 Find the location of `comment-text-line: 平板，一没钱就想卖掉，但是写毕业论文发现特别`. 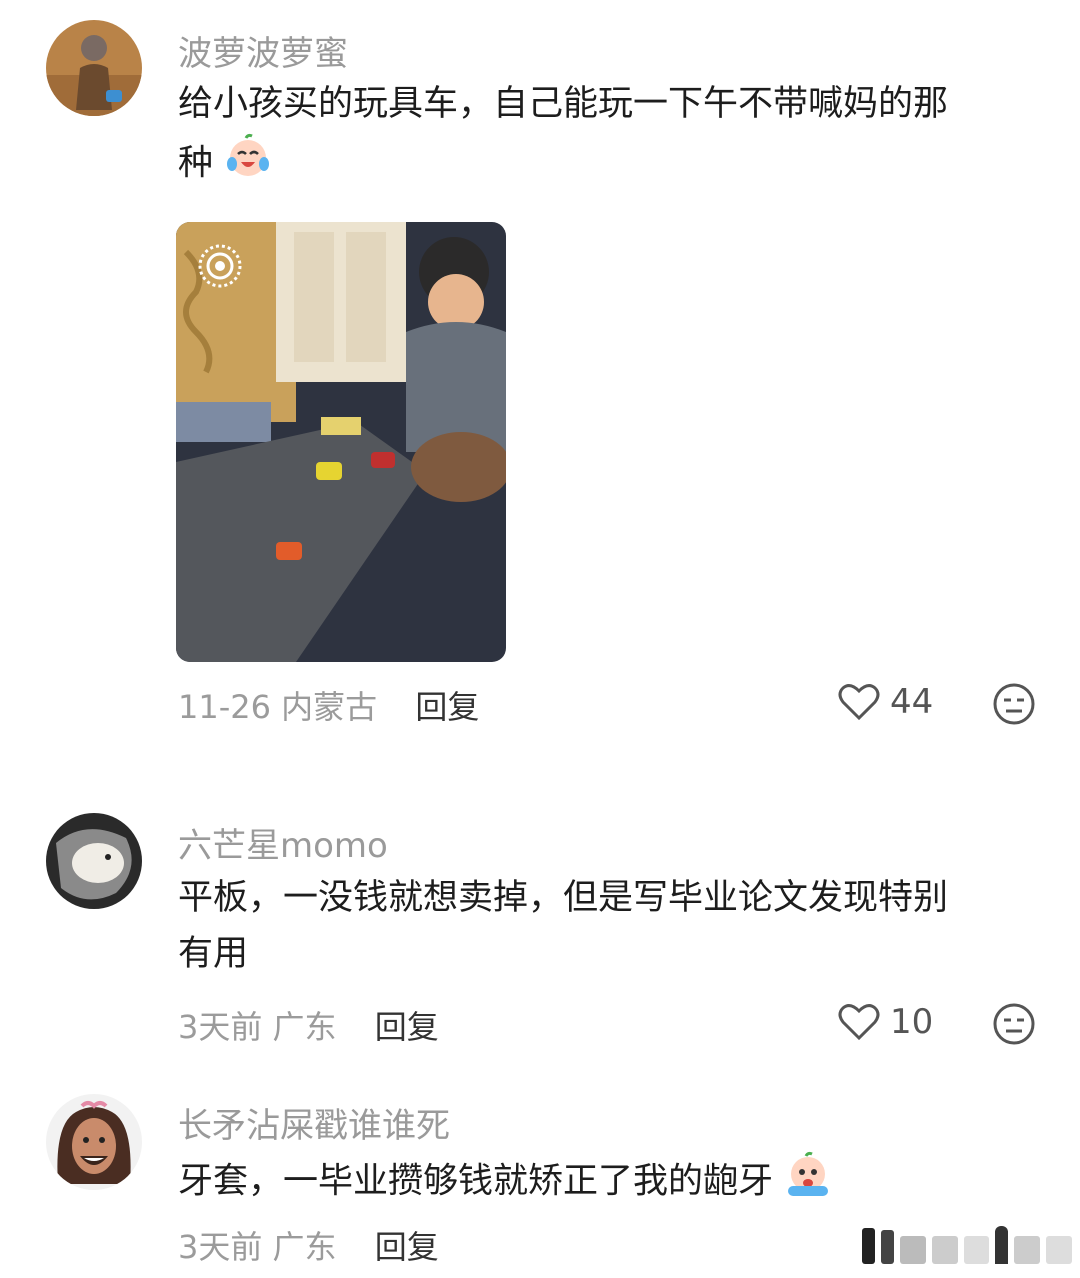

comment-text-line: 平板，一没钱就想卖掉，但是写毕业论文发现特别 is located at coordinates (563, 898).